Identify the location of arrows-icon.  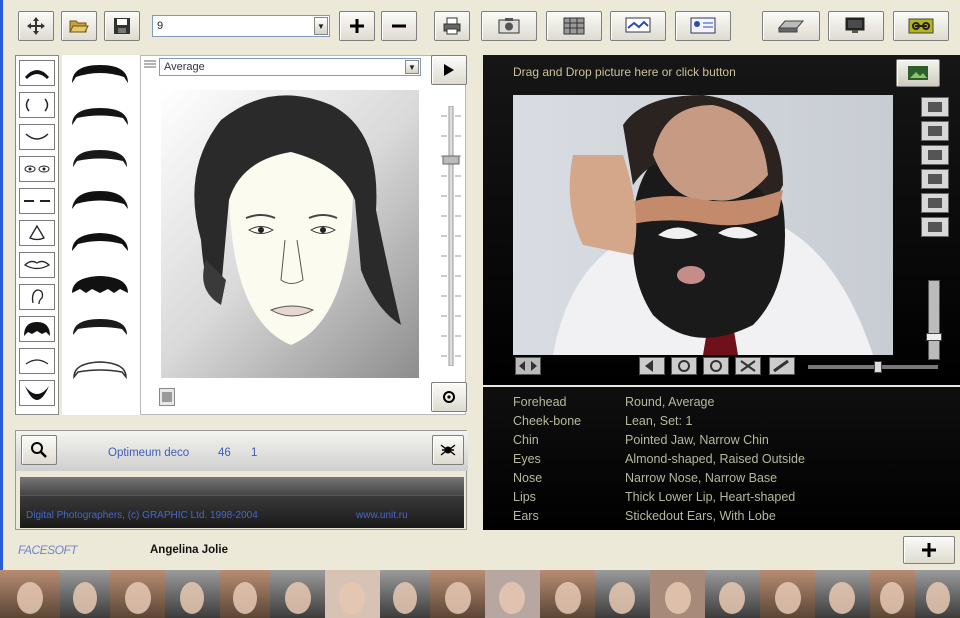
(528, 366).